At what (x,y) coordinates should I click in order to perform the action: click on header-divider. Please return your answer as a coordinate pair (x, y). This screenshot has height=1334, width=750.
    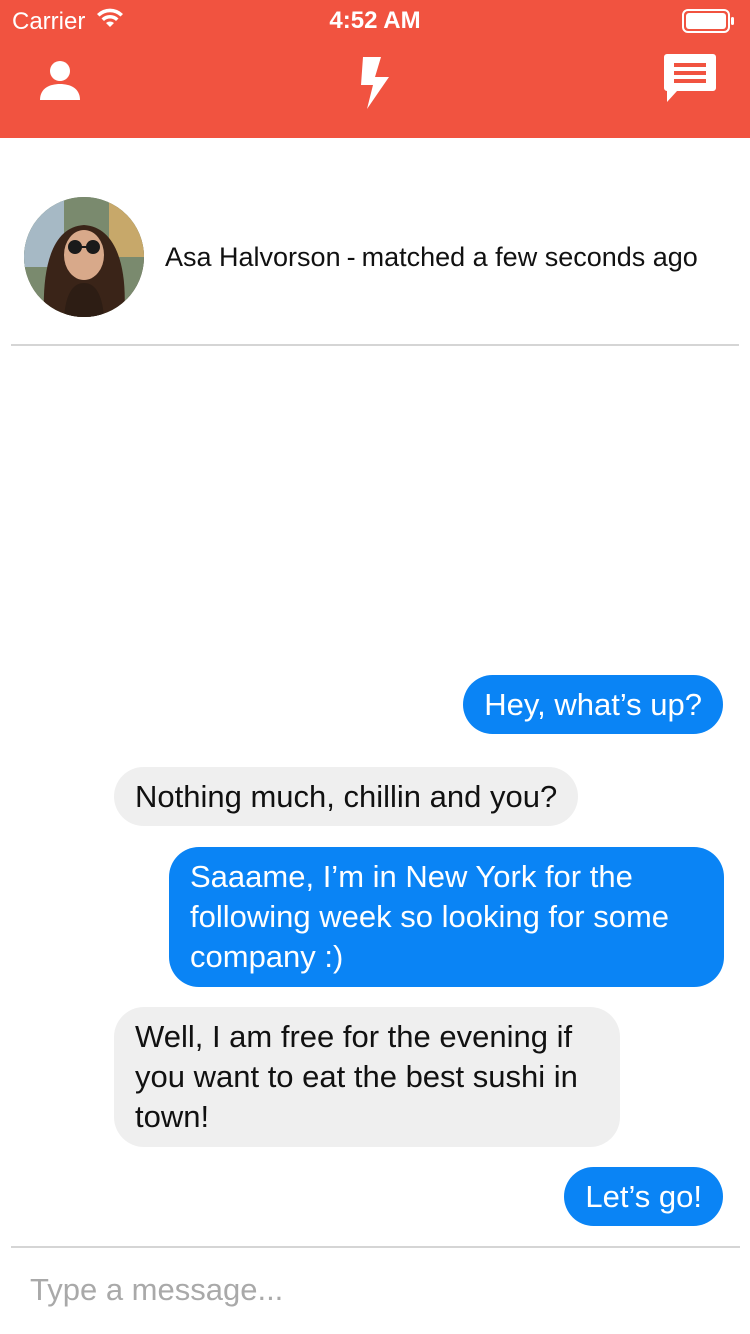
    Looking at the image, I should click on (375, 345).